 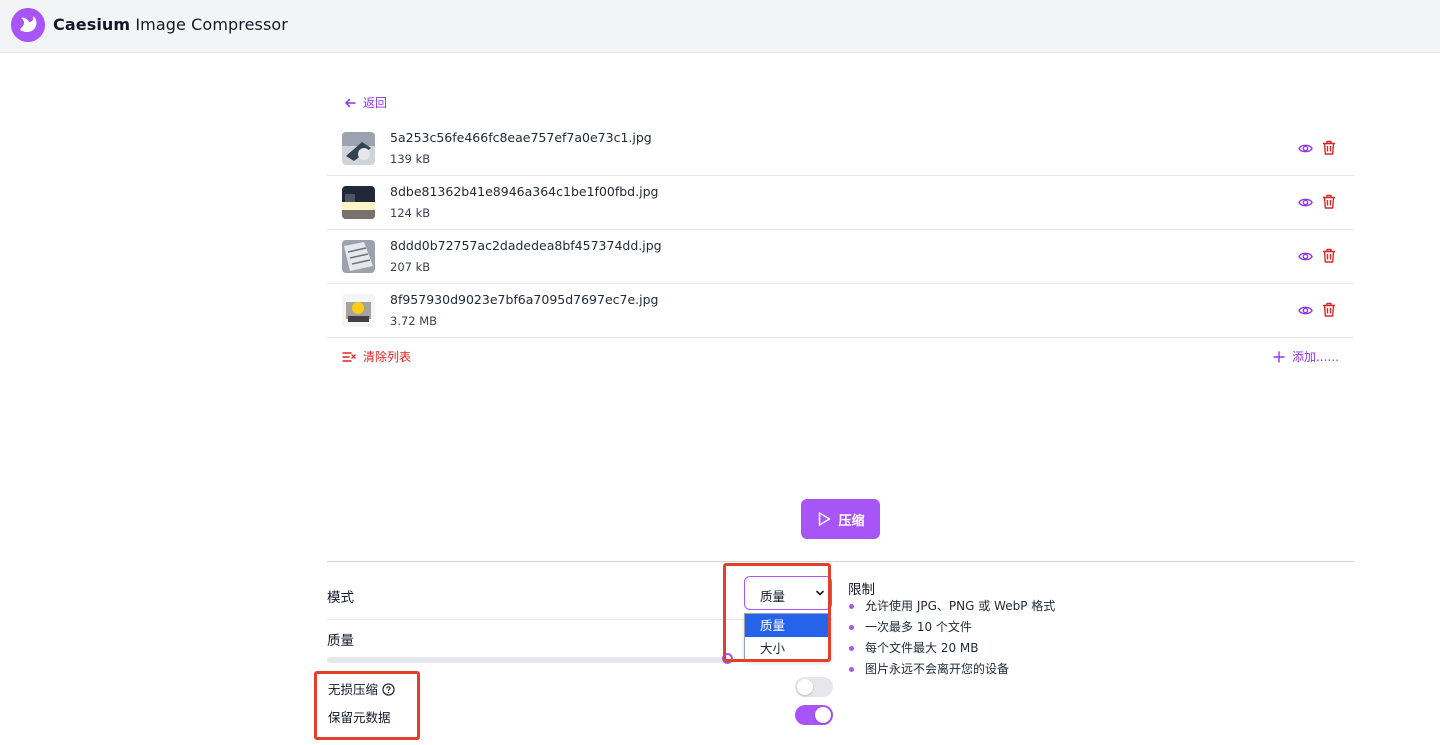 I want to click on clear-list-button: 清除列表, so click(x=376, y=356).